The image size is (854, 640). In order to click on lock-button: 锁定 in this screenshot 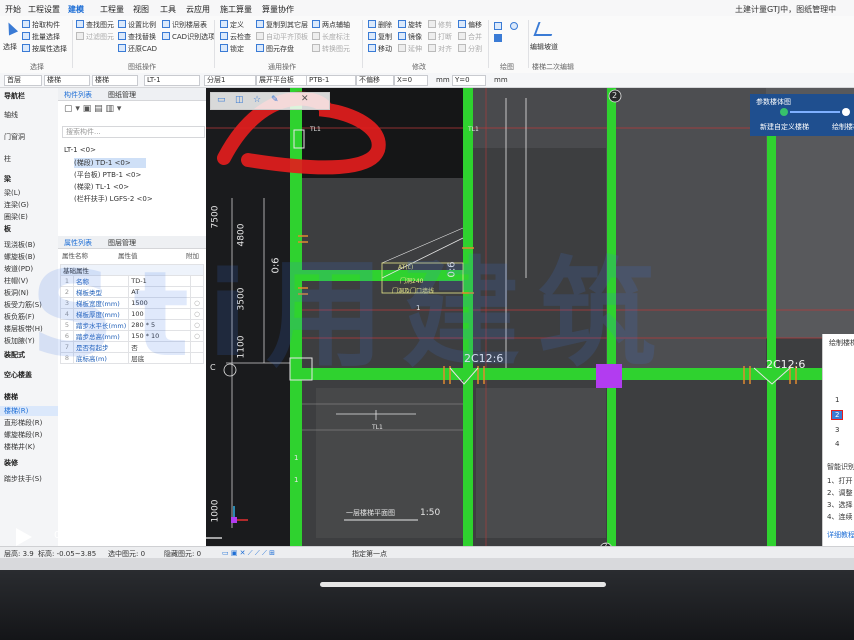, I will do `click(232, 49)`.